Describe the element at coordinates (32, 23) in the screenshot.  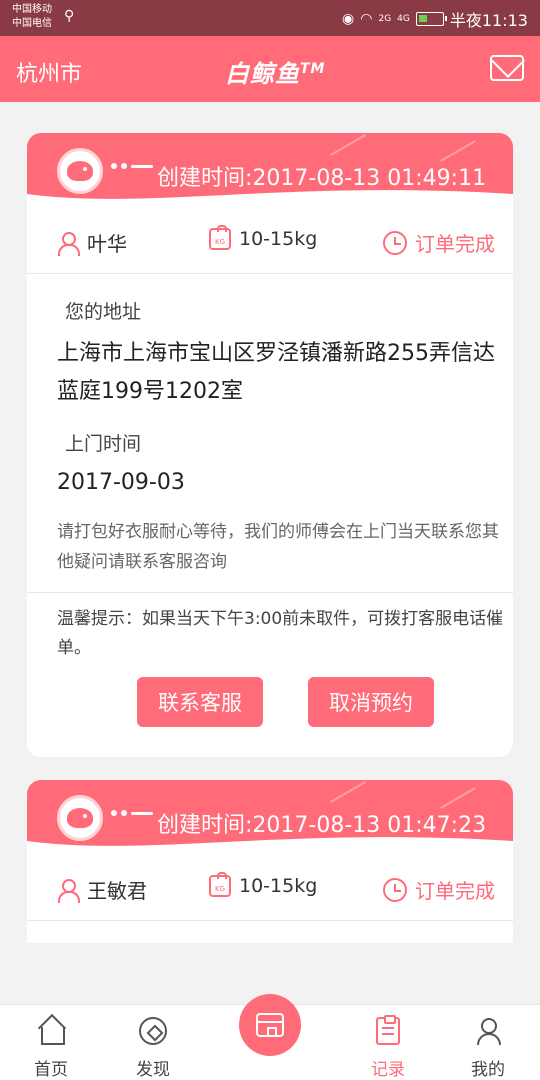
I see `carrier-2: 中国电信` at that location.